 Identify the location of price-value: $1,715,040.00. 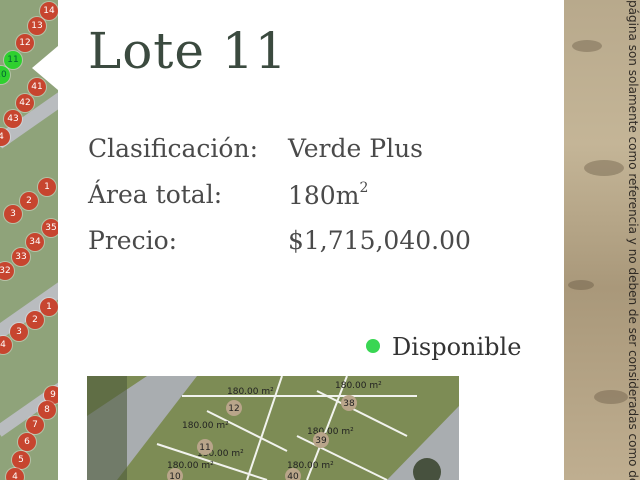
(379, 240).